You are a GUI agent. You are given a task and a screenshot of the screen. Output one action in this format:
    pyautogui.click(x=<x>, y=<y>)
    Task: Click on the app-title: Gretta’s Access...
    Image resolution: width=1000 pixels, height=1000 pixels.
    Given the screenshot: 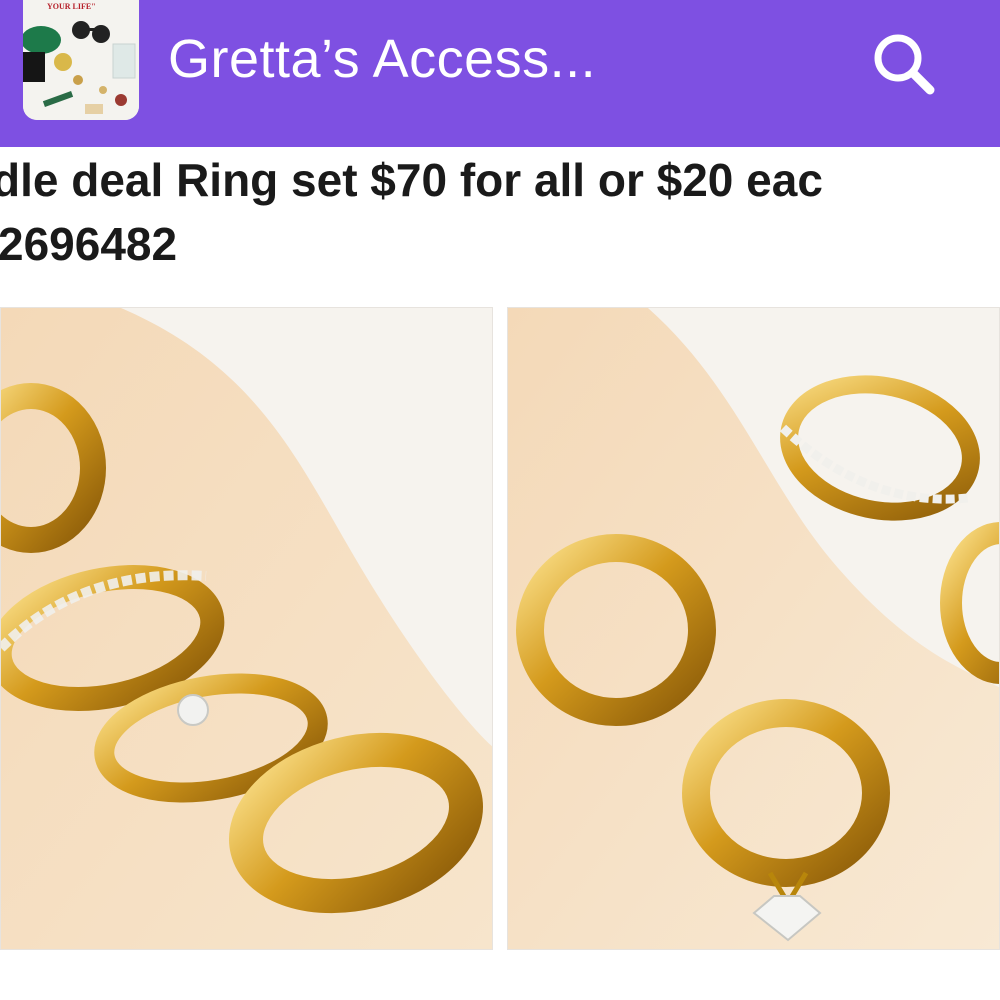 What is the action you would take?
    pyautogui.click(x=382, y=59)
    